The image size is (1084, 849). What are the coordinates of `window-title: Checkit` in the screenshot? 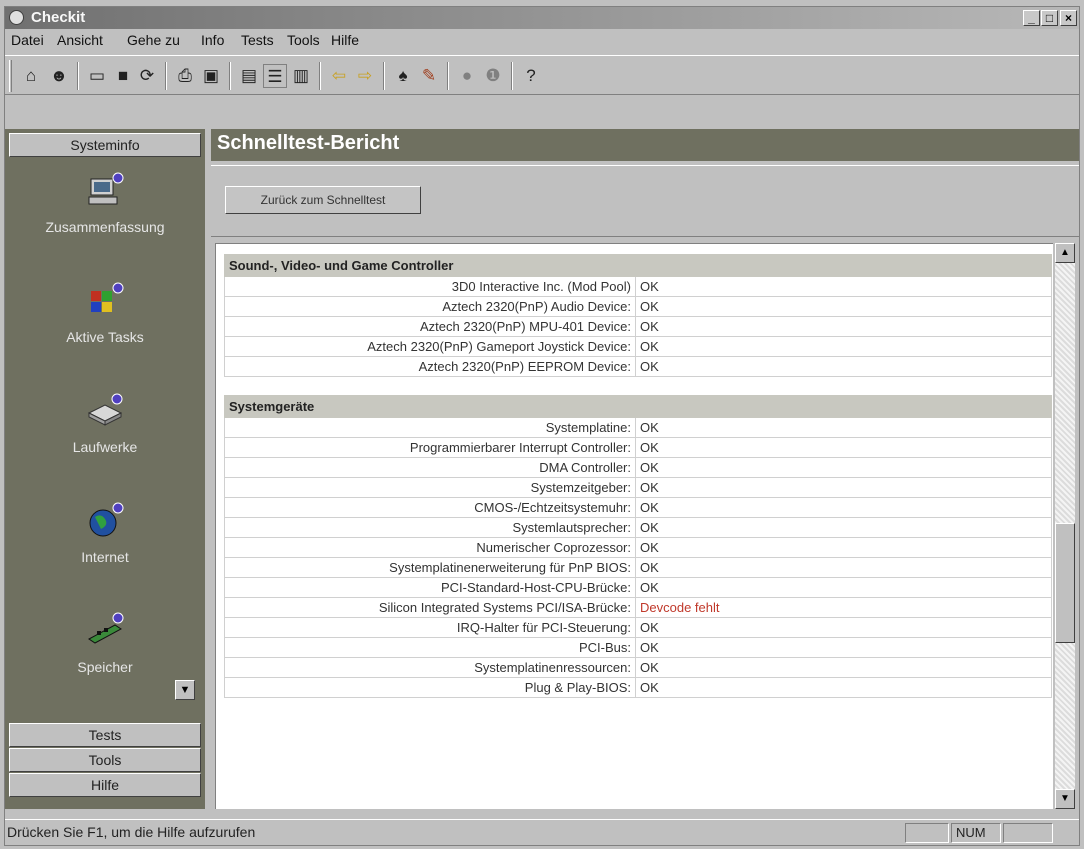 It's located at (58, 17).